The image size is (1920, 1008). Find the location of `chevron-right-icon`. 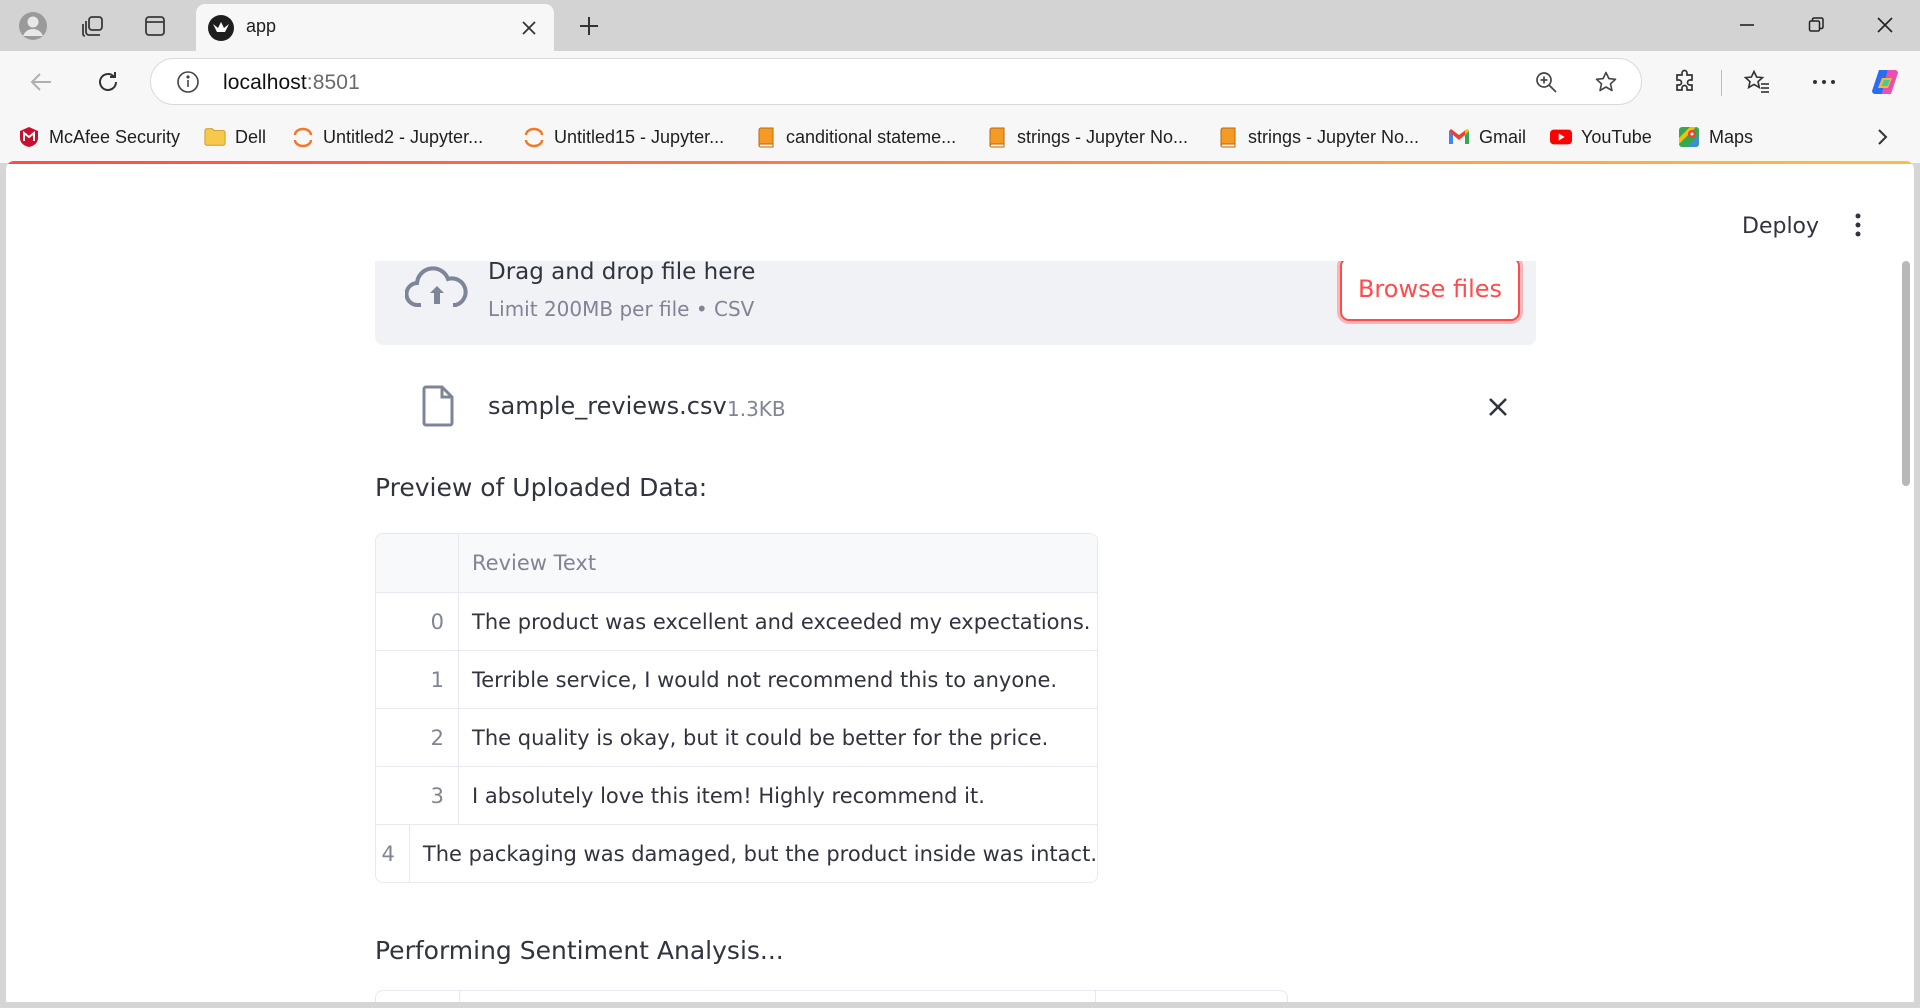

chevron-right-icon is located at coordinates (1882, 137).